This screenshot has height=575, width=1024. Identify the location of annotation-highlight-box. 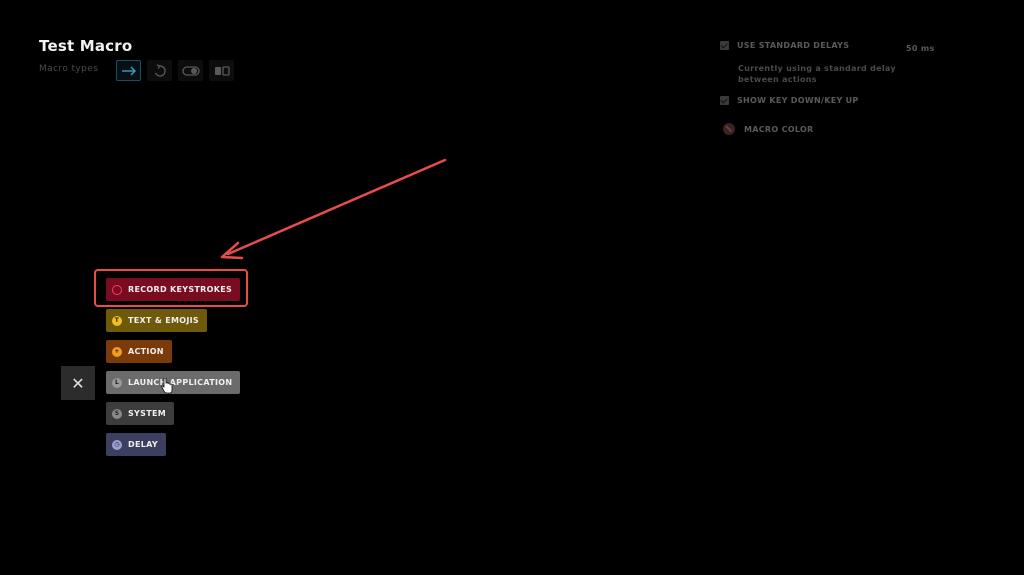
(171, 288).